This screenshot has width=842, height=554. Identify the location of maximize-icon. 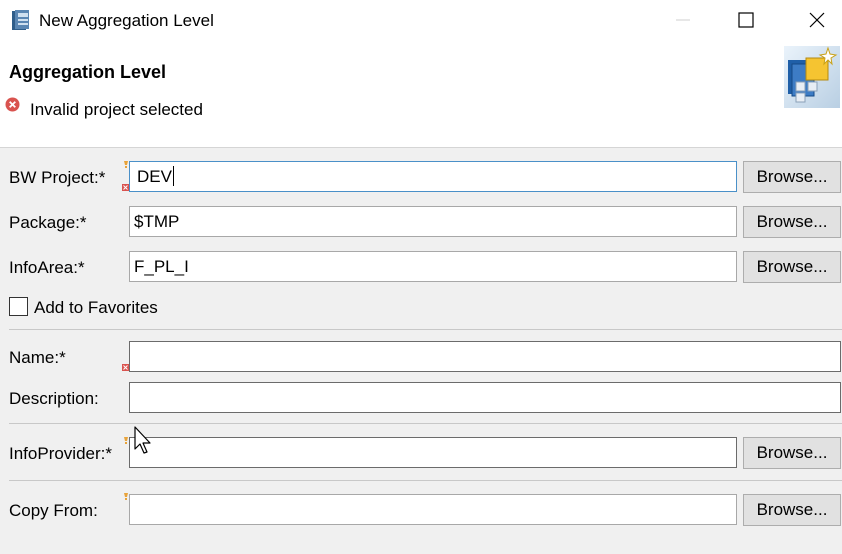
(746, 20).